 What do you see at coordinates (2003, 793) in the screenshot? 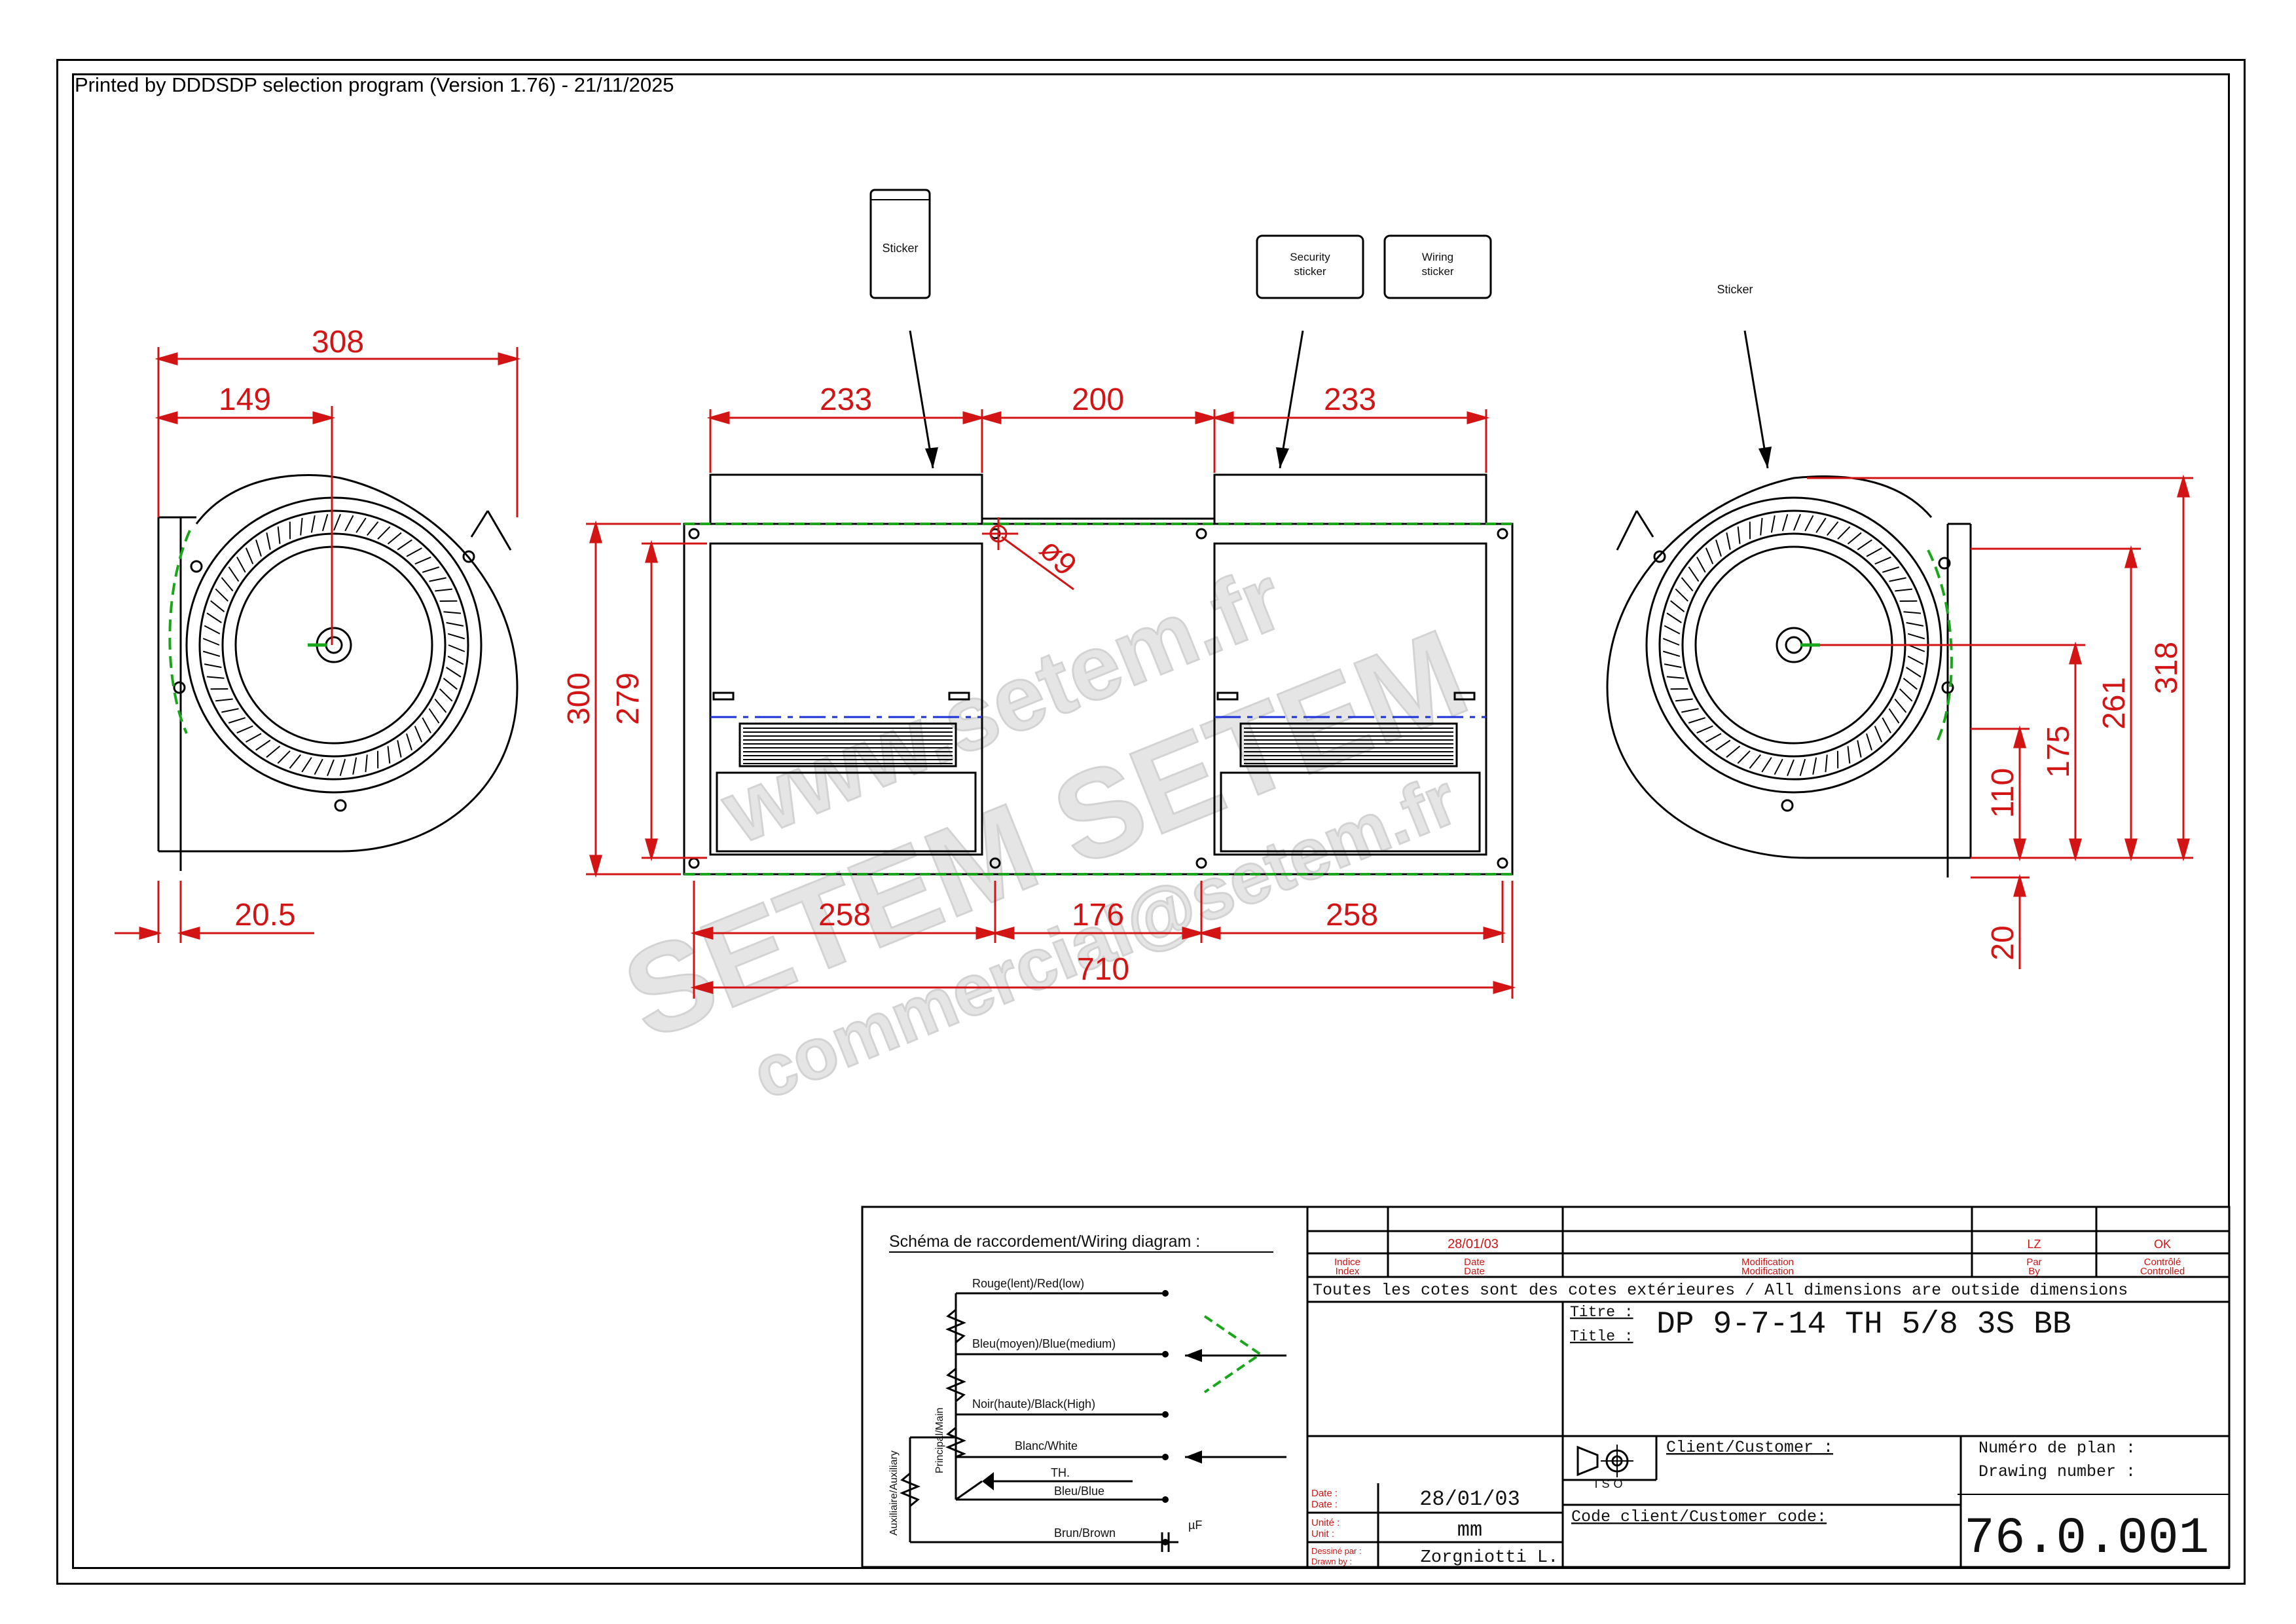
I see `svg-text: 110` at bounding box center [2003, 793].